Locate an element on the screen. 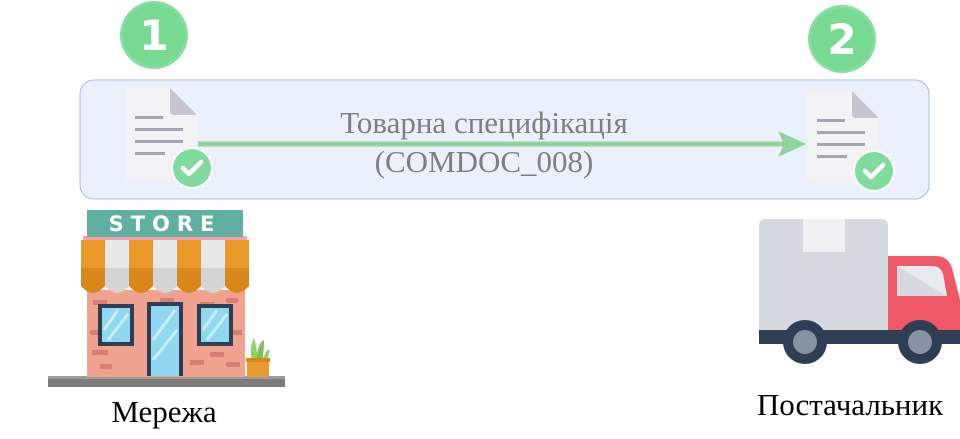 This screenshot has height=439, width=960. flow-title-line2: (COMDOC_008) is located at coordinates (484, 161).